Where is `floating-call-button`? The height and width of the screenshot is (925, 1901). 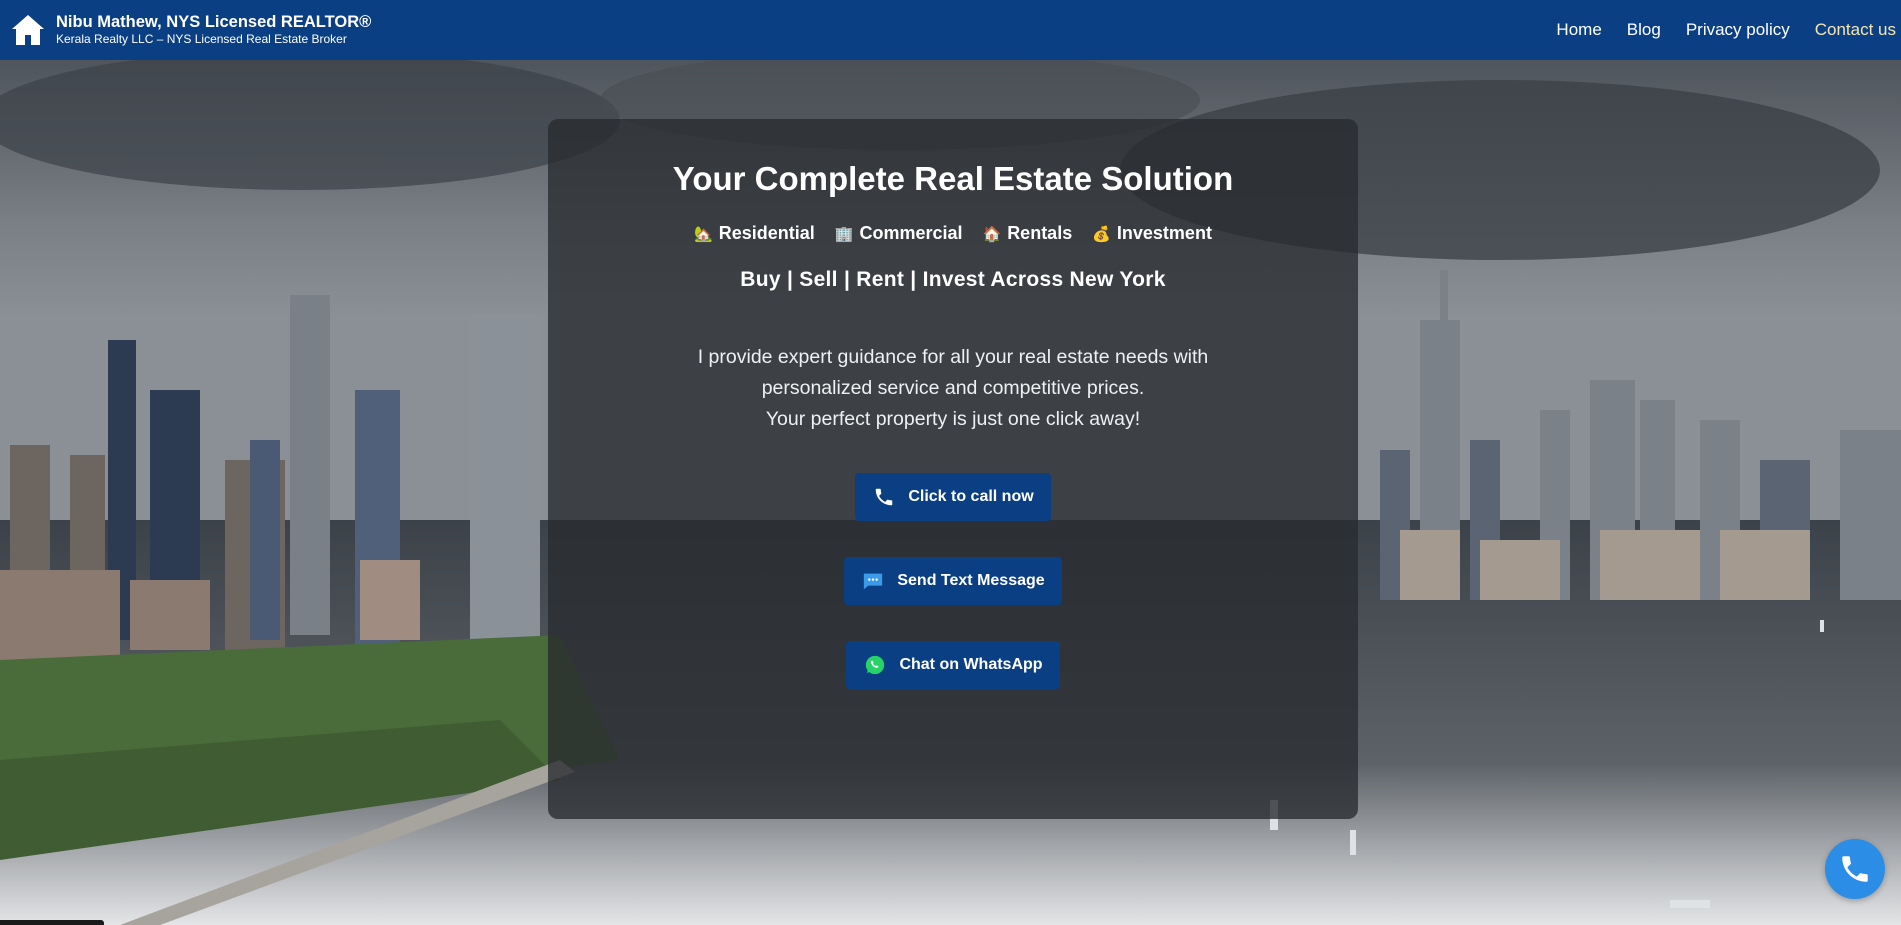 floating-call-button is located at coordinates (1855, 869).